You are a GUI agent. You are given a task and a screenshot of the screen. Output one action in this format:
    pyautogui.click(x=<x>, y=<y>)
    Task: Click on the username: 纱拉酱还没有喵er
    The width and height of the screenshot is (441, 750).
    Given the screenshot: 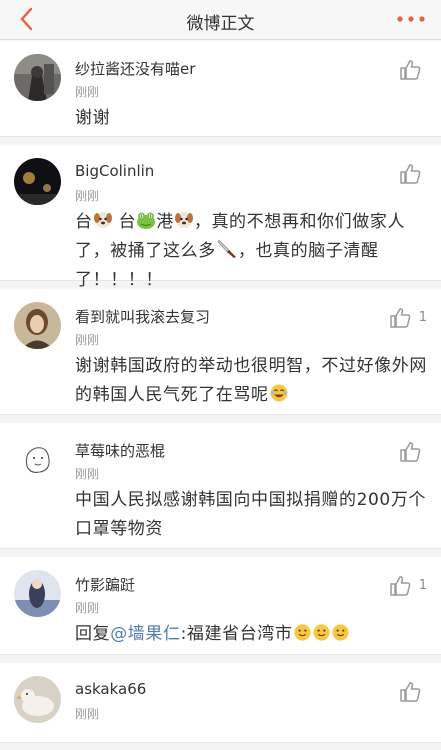 What is the action you would take?
    pyautogui.click(x=135, y=68)
    